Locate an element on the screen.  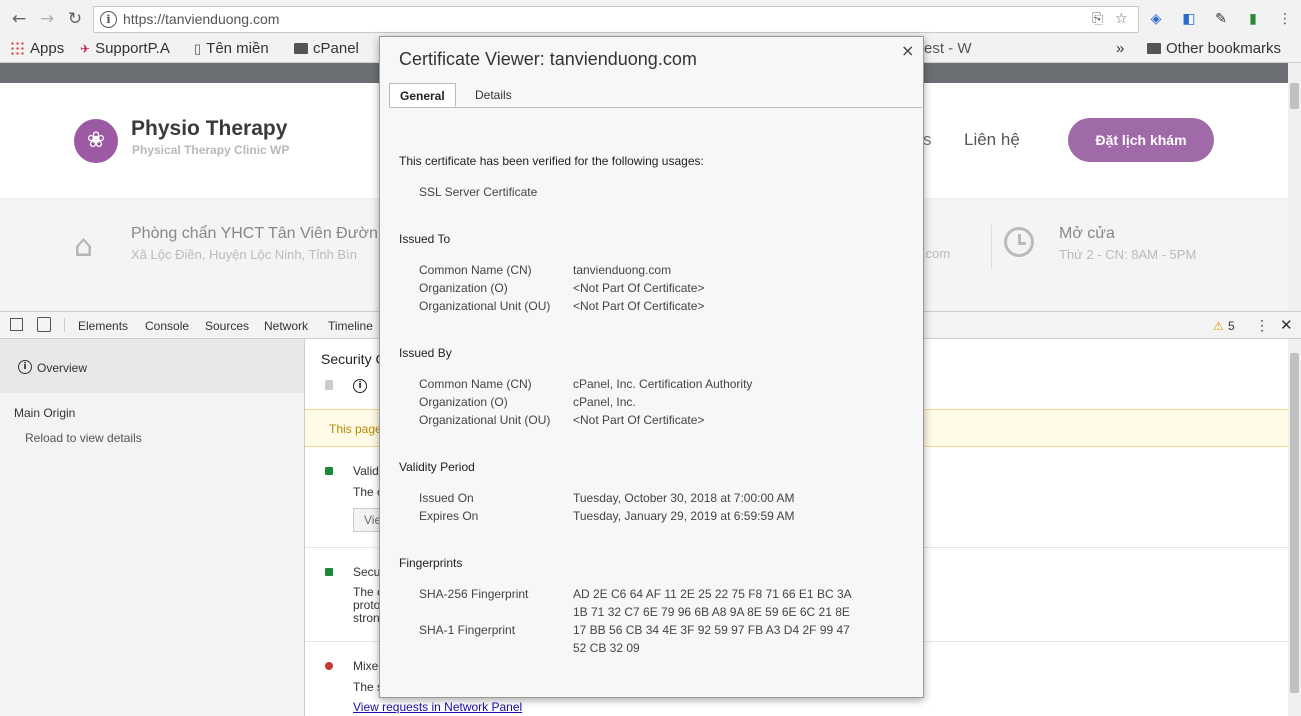
hours-text: Thứ 2 - CN: 8AM - 5PM is located at coordinates (1128, 254).